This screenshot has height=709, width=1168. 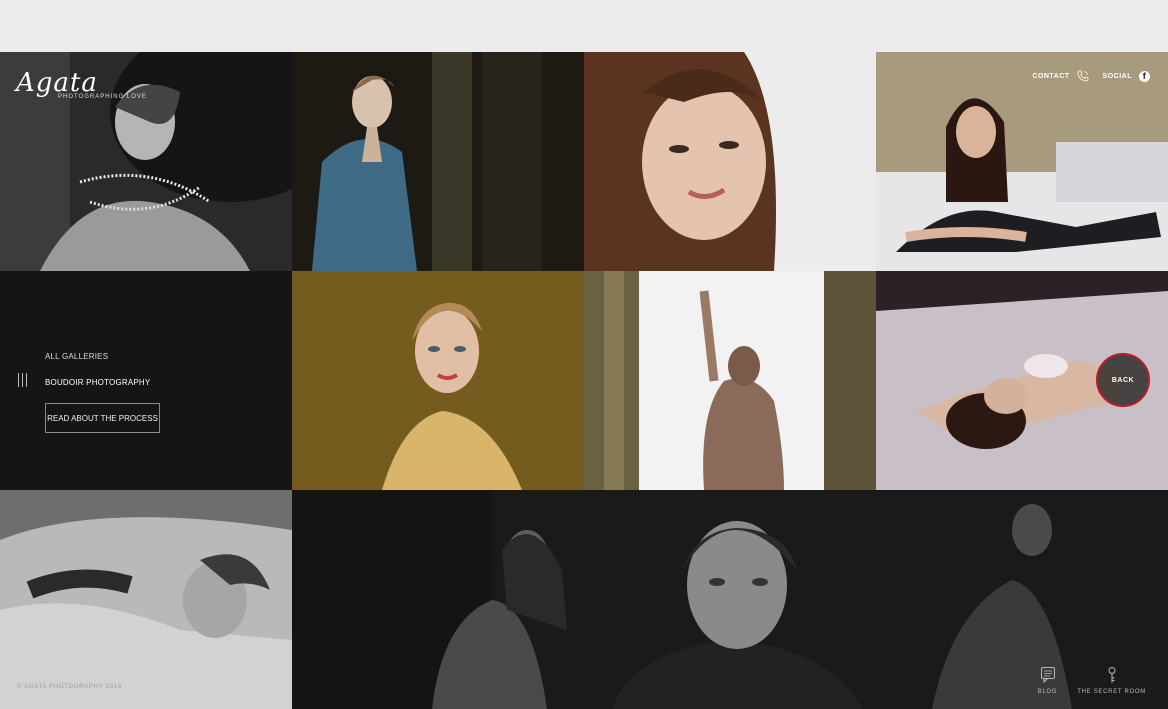 What do you see at coordinates (69, 687) in the screenshot?
I see `copyright-text: © AGATA PHOTOGRAPHY 2016` at bounding box center [69, 687].